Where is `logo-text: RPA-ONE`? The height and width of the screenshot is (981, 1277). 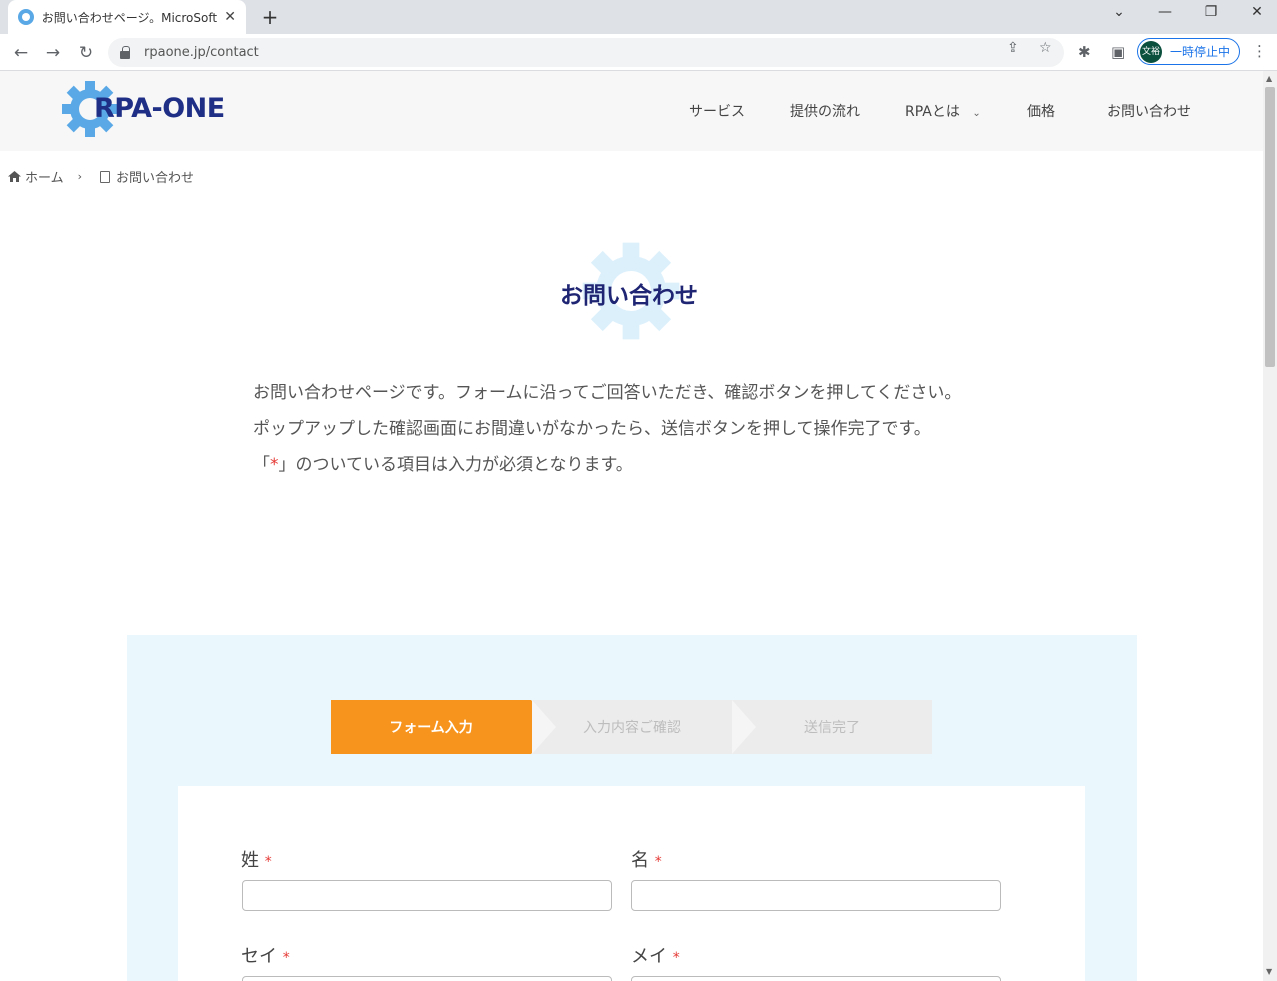 logo-text: RPA-ONE is located at coordinates (159, 108).